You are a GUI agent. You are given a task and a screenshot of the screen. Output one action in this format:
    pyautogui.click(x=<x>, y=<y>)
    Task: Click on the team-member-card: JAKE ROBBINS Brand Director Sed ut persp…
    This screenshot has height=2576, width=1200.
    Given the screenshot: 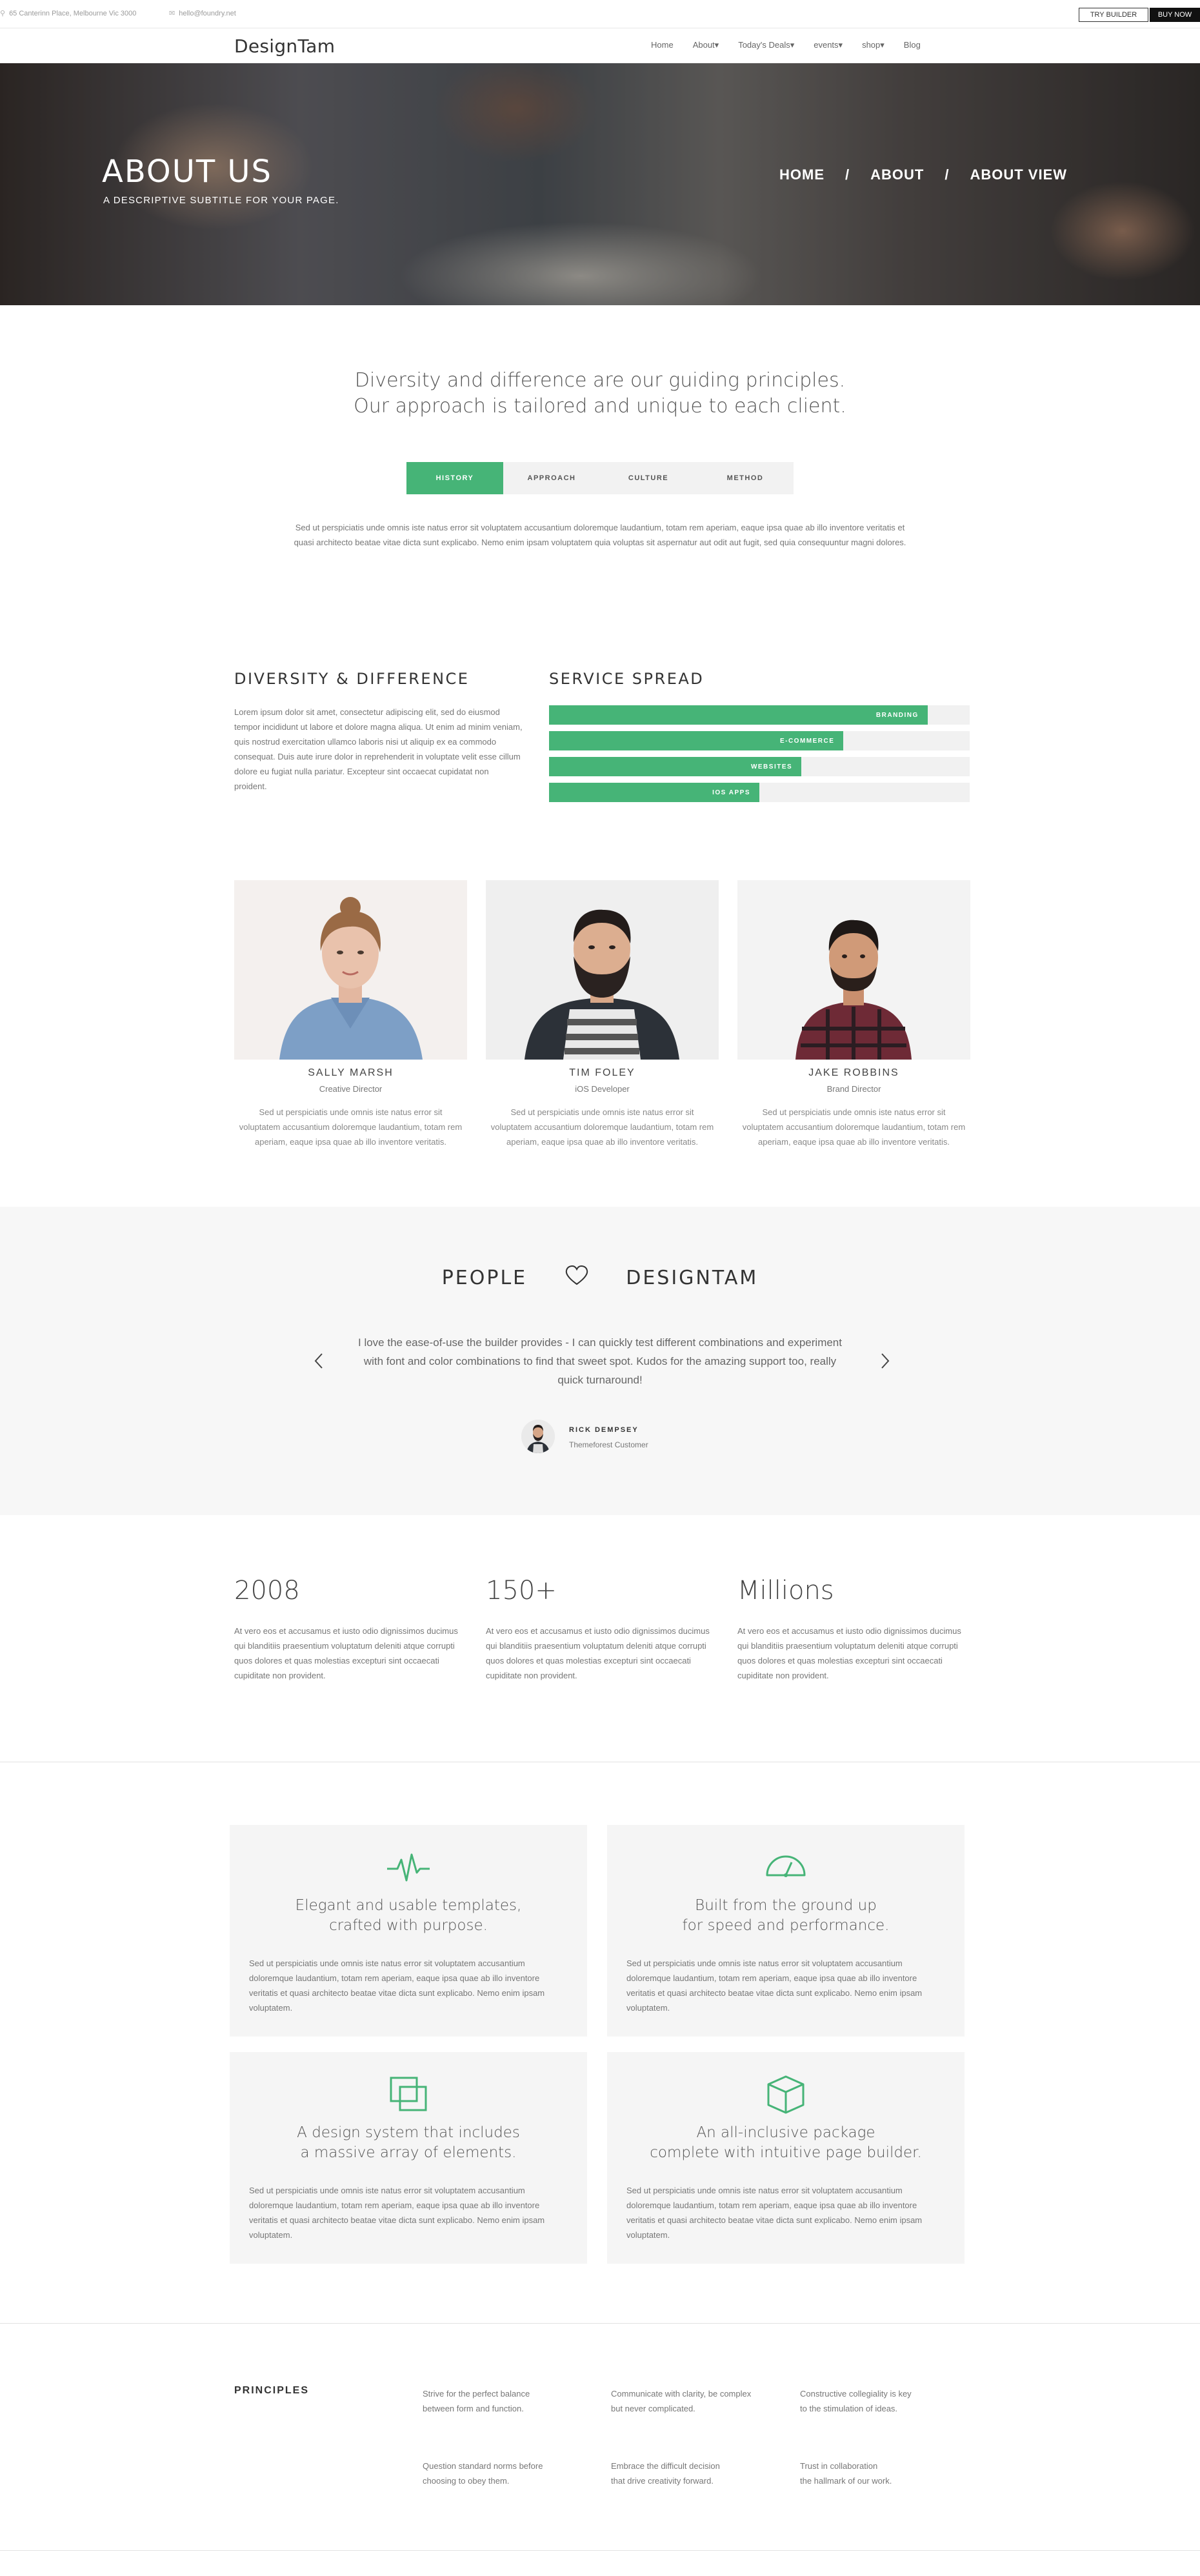 What is the action you would take?
    pyautogui.click(x=853, y=1014)
    